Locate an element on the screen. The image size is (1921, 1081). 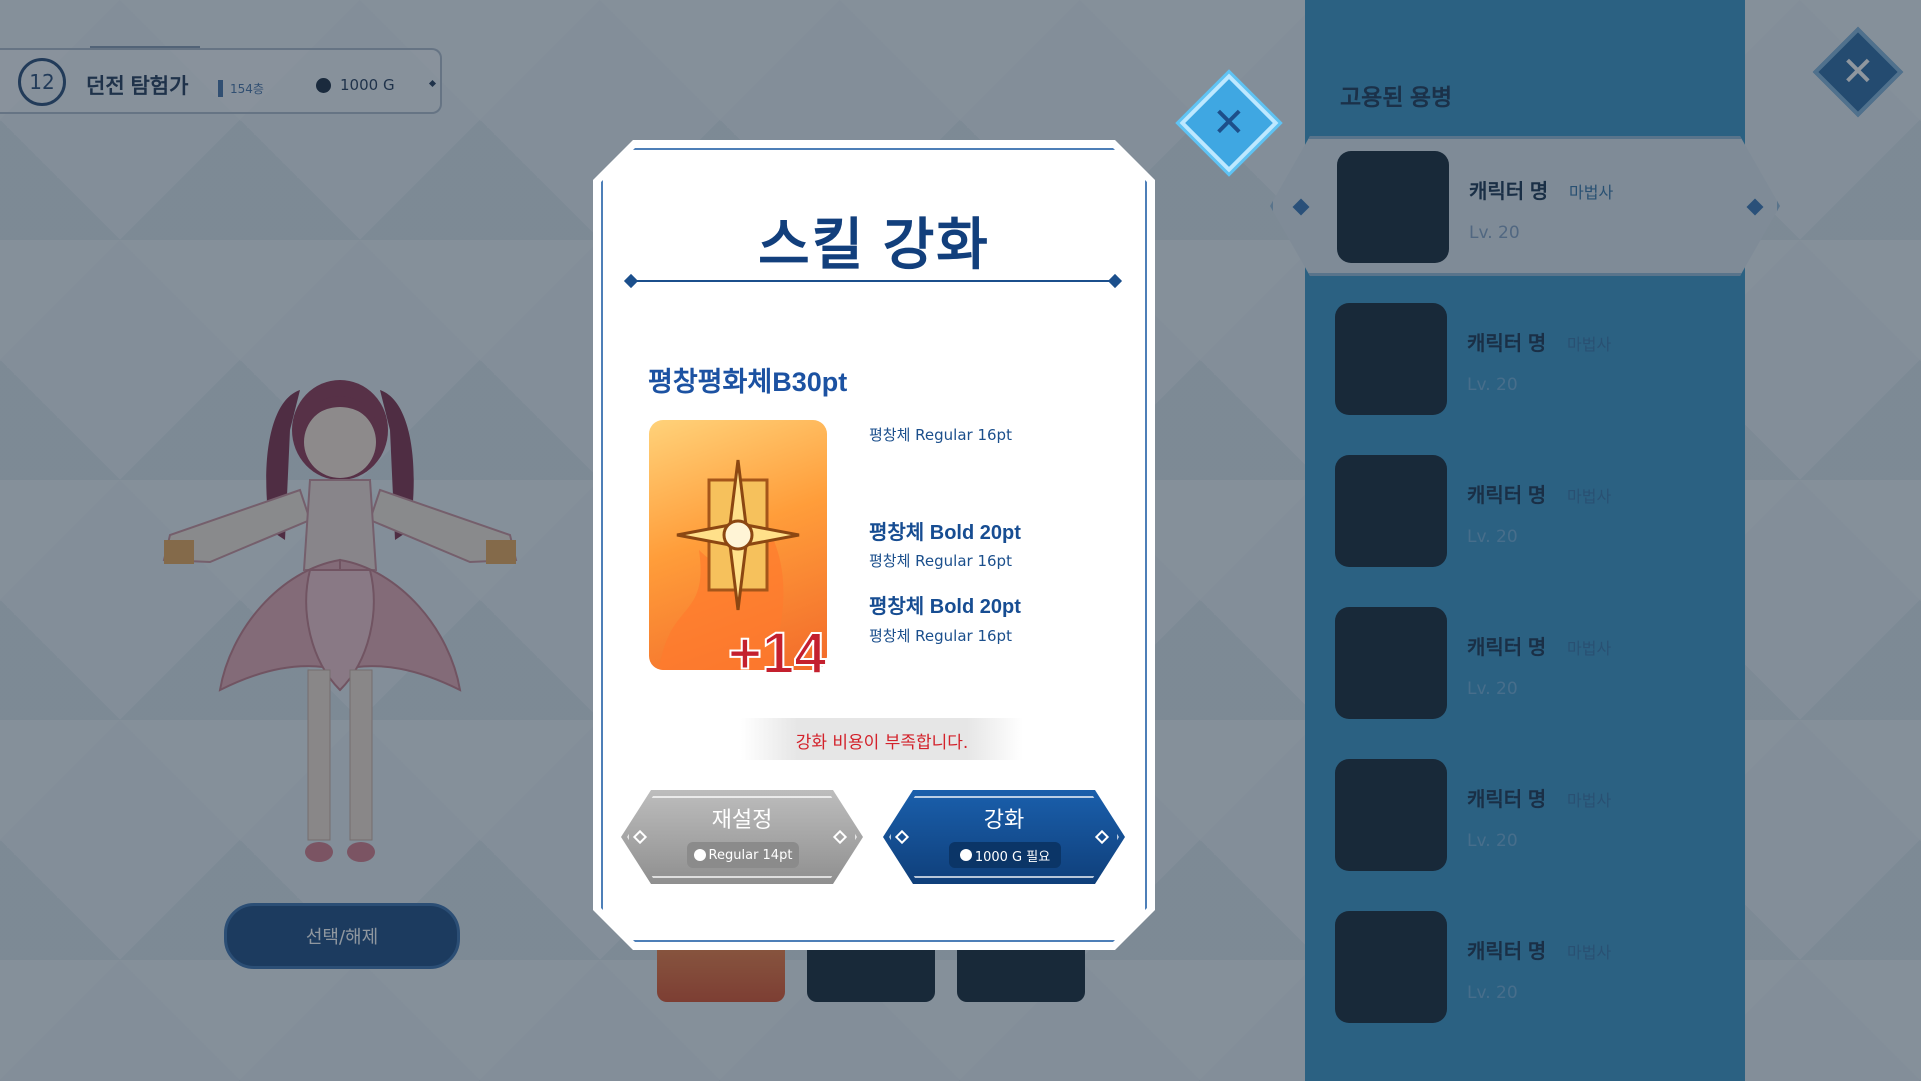
level-badge: 12 is located at coordinates (42, 82).